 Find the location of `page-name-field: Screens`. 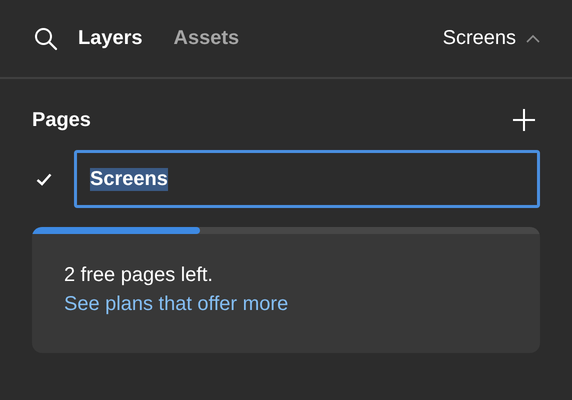

page-name-field: Screens is located at coordinates (307, 179).